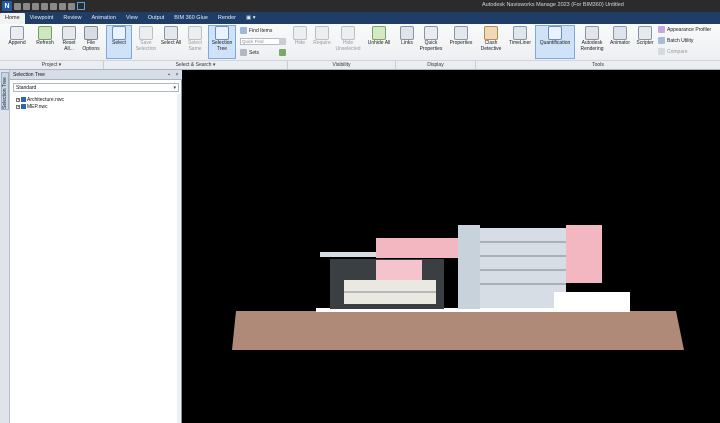 Image resolution: width=720 pixels, height=423 pixels. I want to click on select-tool-icon, so click(81, 6).